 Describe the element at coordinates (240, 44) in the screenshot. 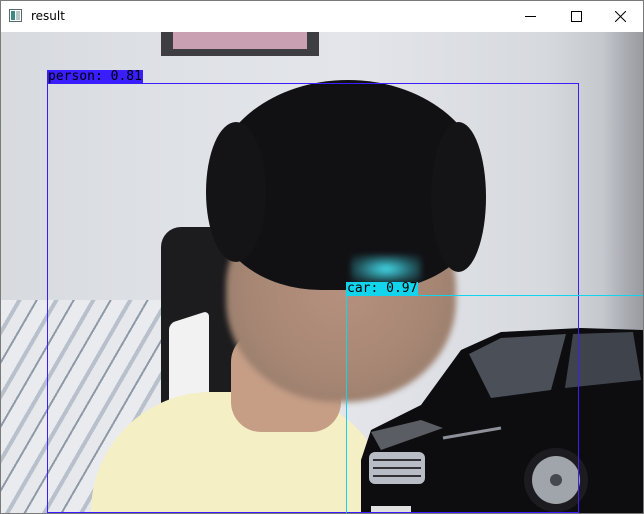

I see `wall-picture-frame` at that location.